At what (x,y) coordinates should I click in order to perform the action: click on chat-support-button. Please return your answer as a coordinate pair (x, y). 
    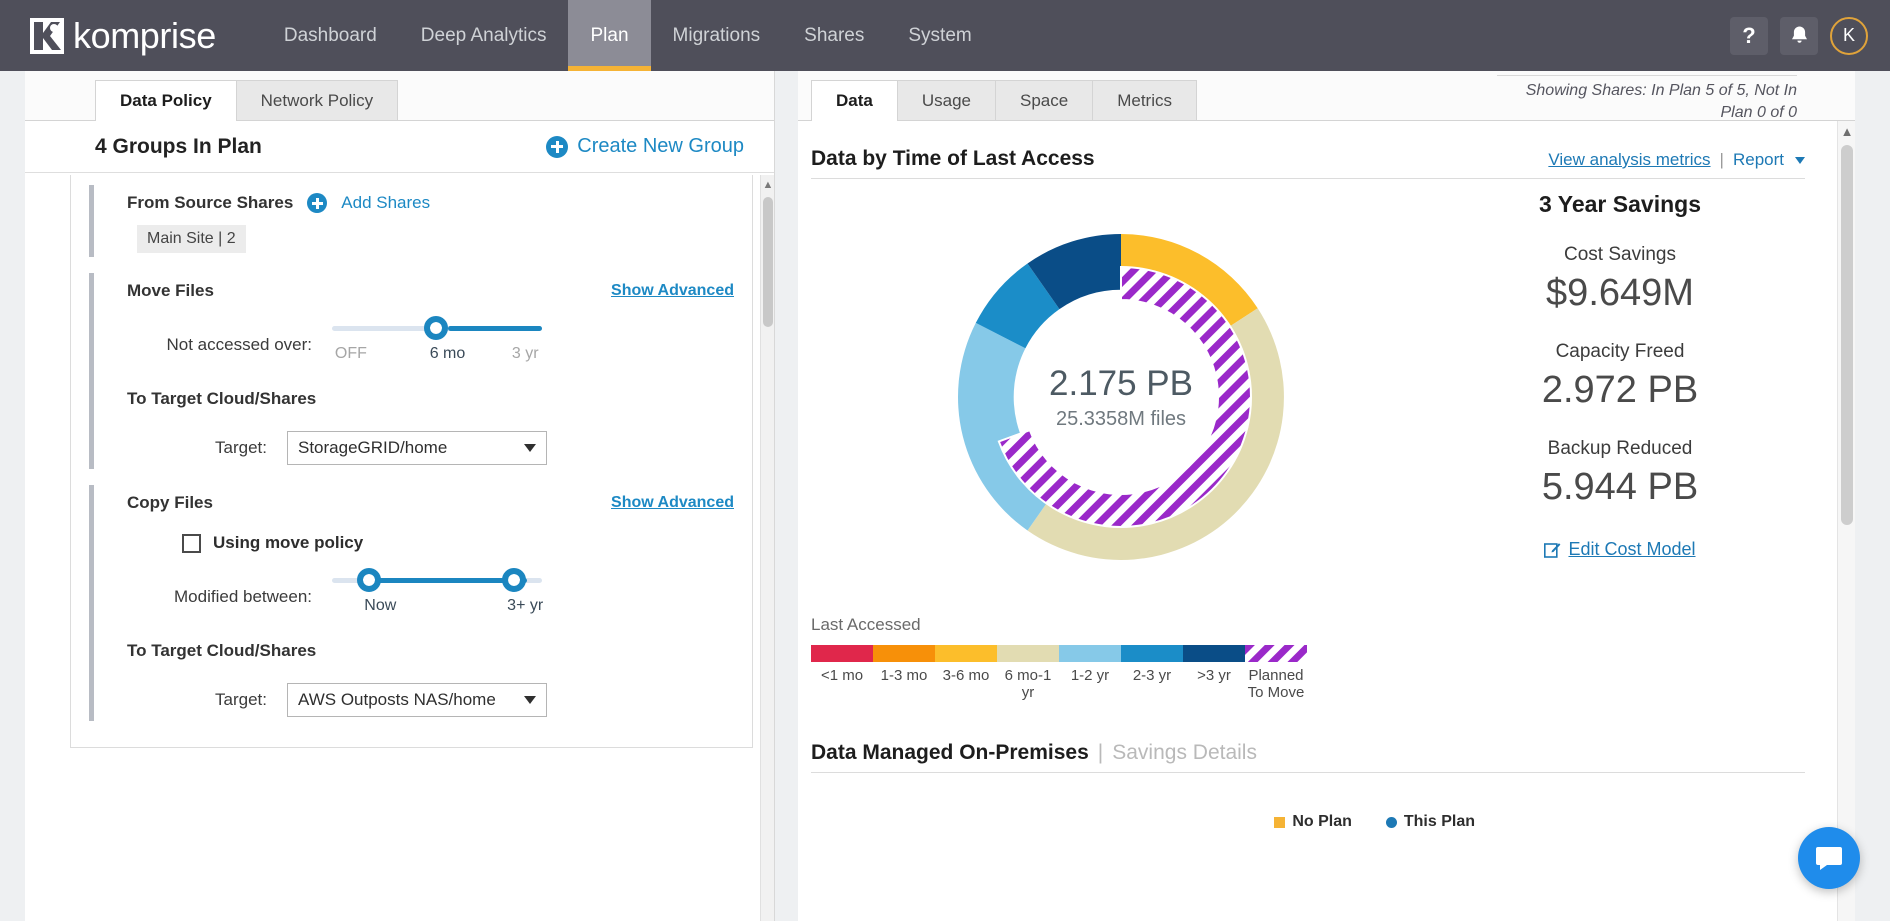
    Looking at the image, I should click on (1829, 858).